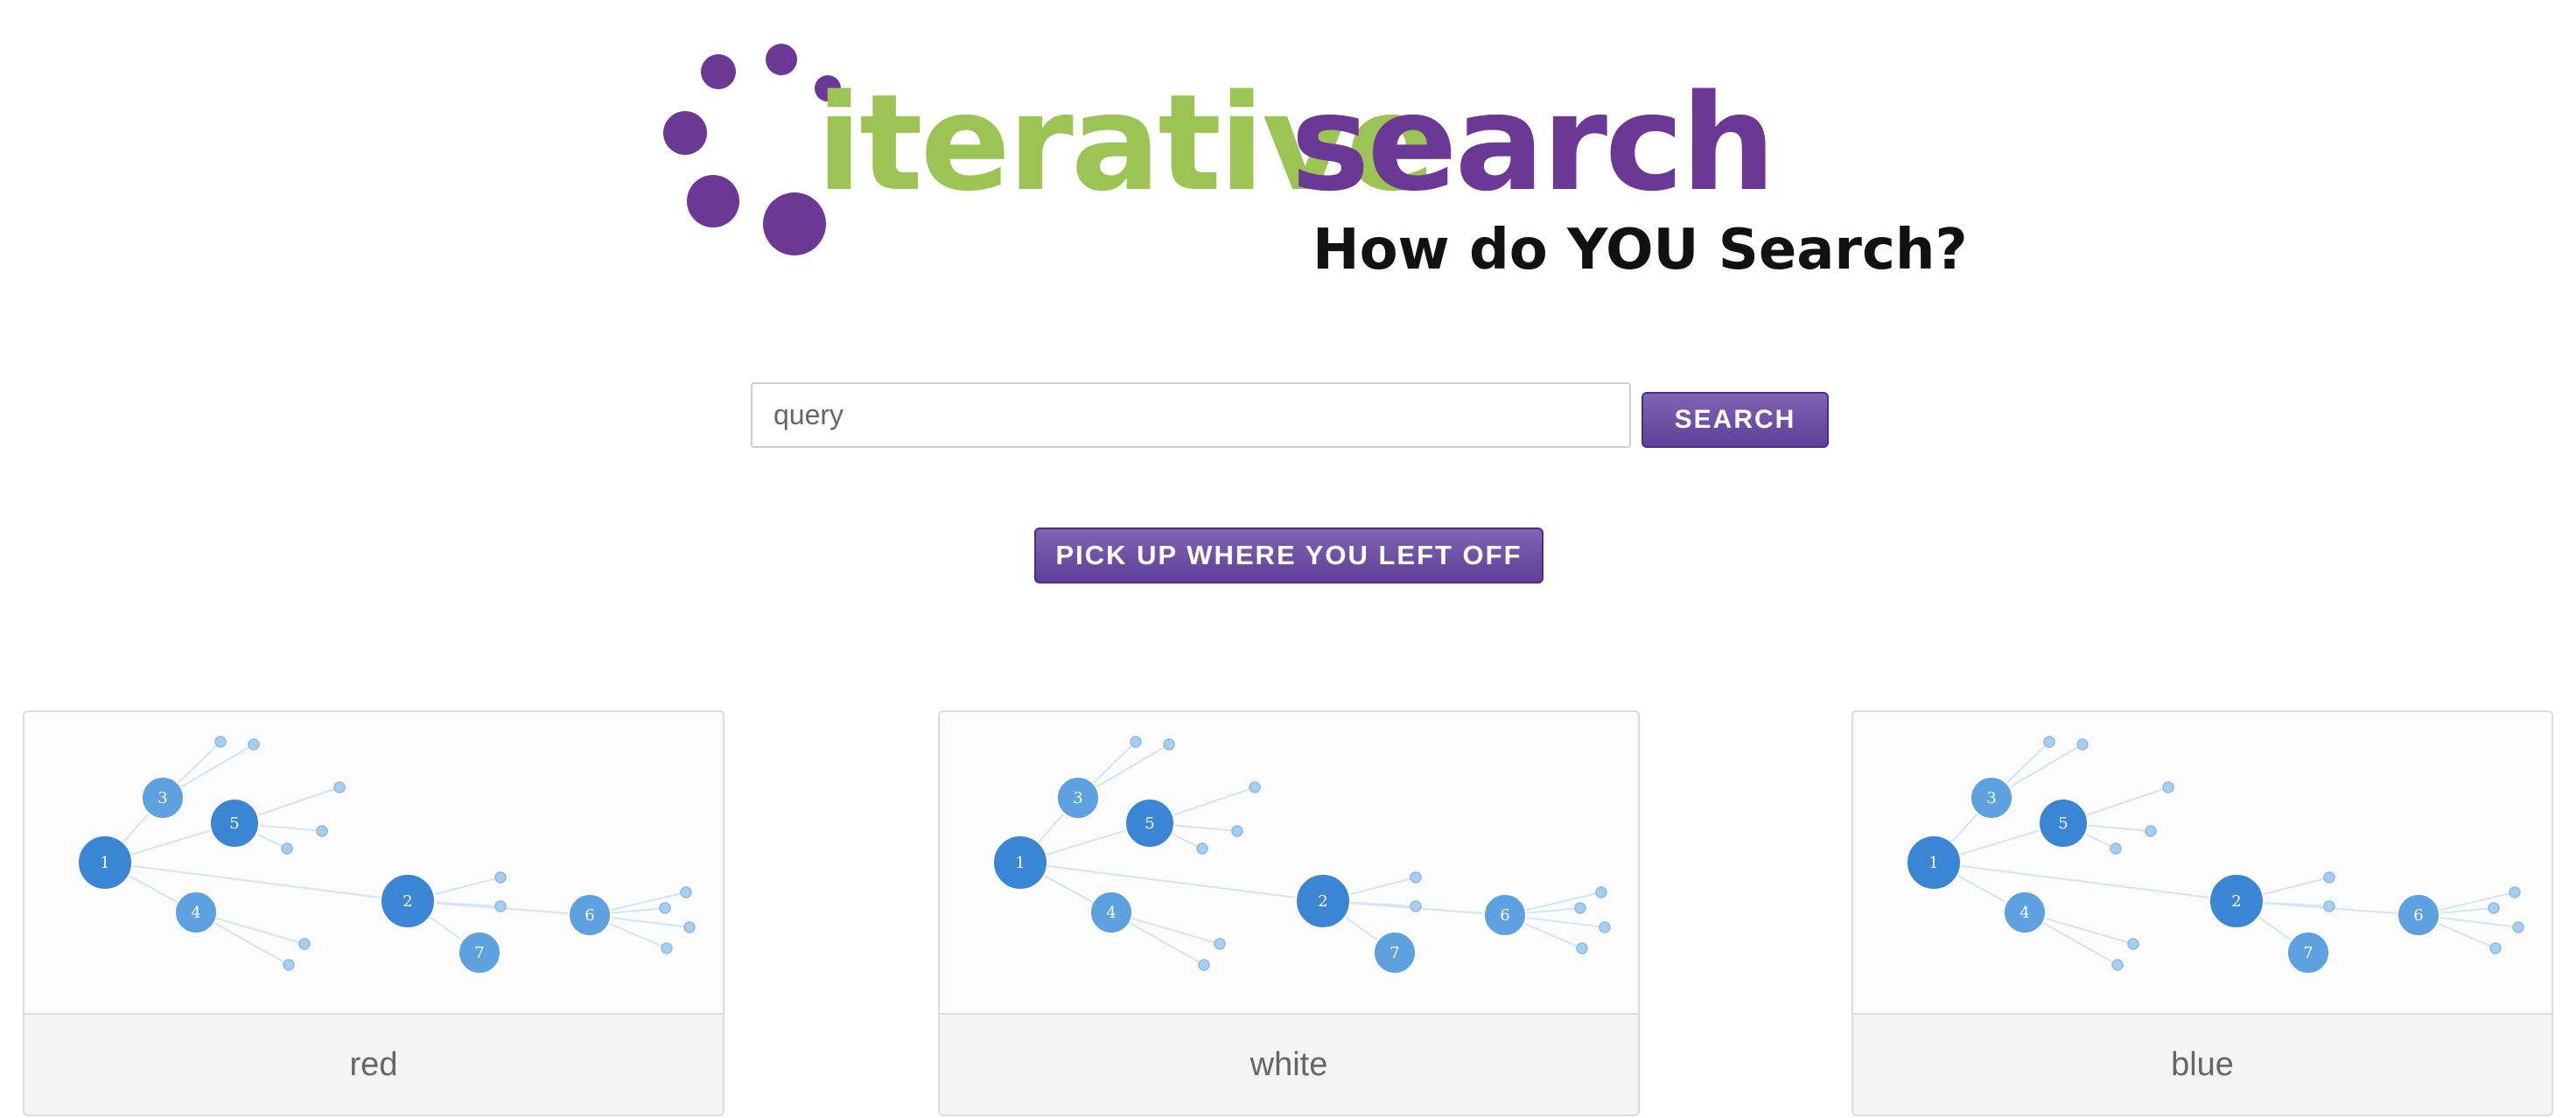 The height and width of the screenshot is (1118, 2576). Describe the element at coordinates (373, 1064) in the screenshot. I see `card-label: red` at that location.